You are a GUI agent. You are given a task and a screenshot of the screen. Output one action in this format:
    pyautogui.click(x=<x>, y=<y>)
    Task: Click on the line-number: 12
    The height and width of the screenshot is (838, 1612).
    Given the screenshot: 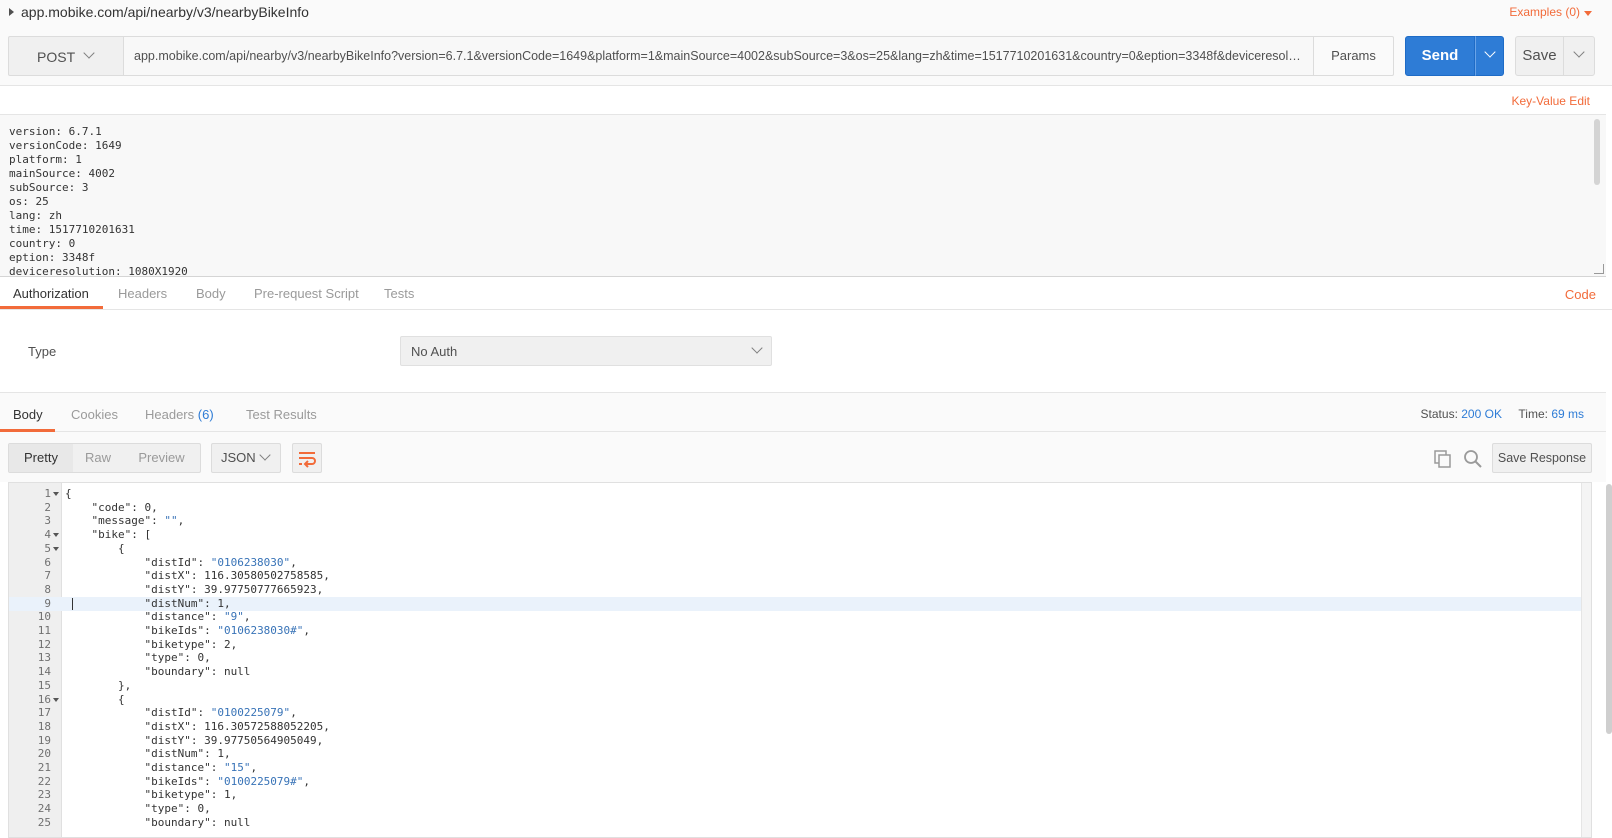 What is the action you would take?
    pyautogui.click(x=44, y=644)
    